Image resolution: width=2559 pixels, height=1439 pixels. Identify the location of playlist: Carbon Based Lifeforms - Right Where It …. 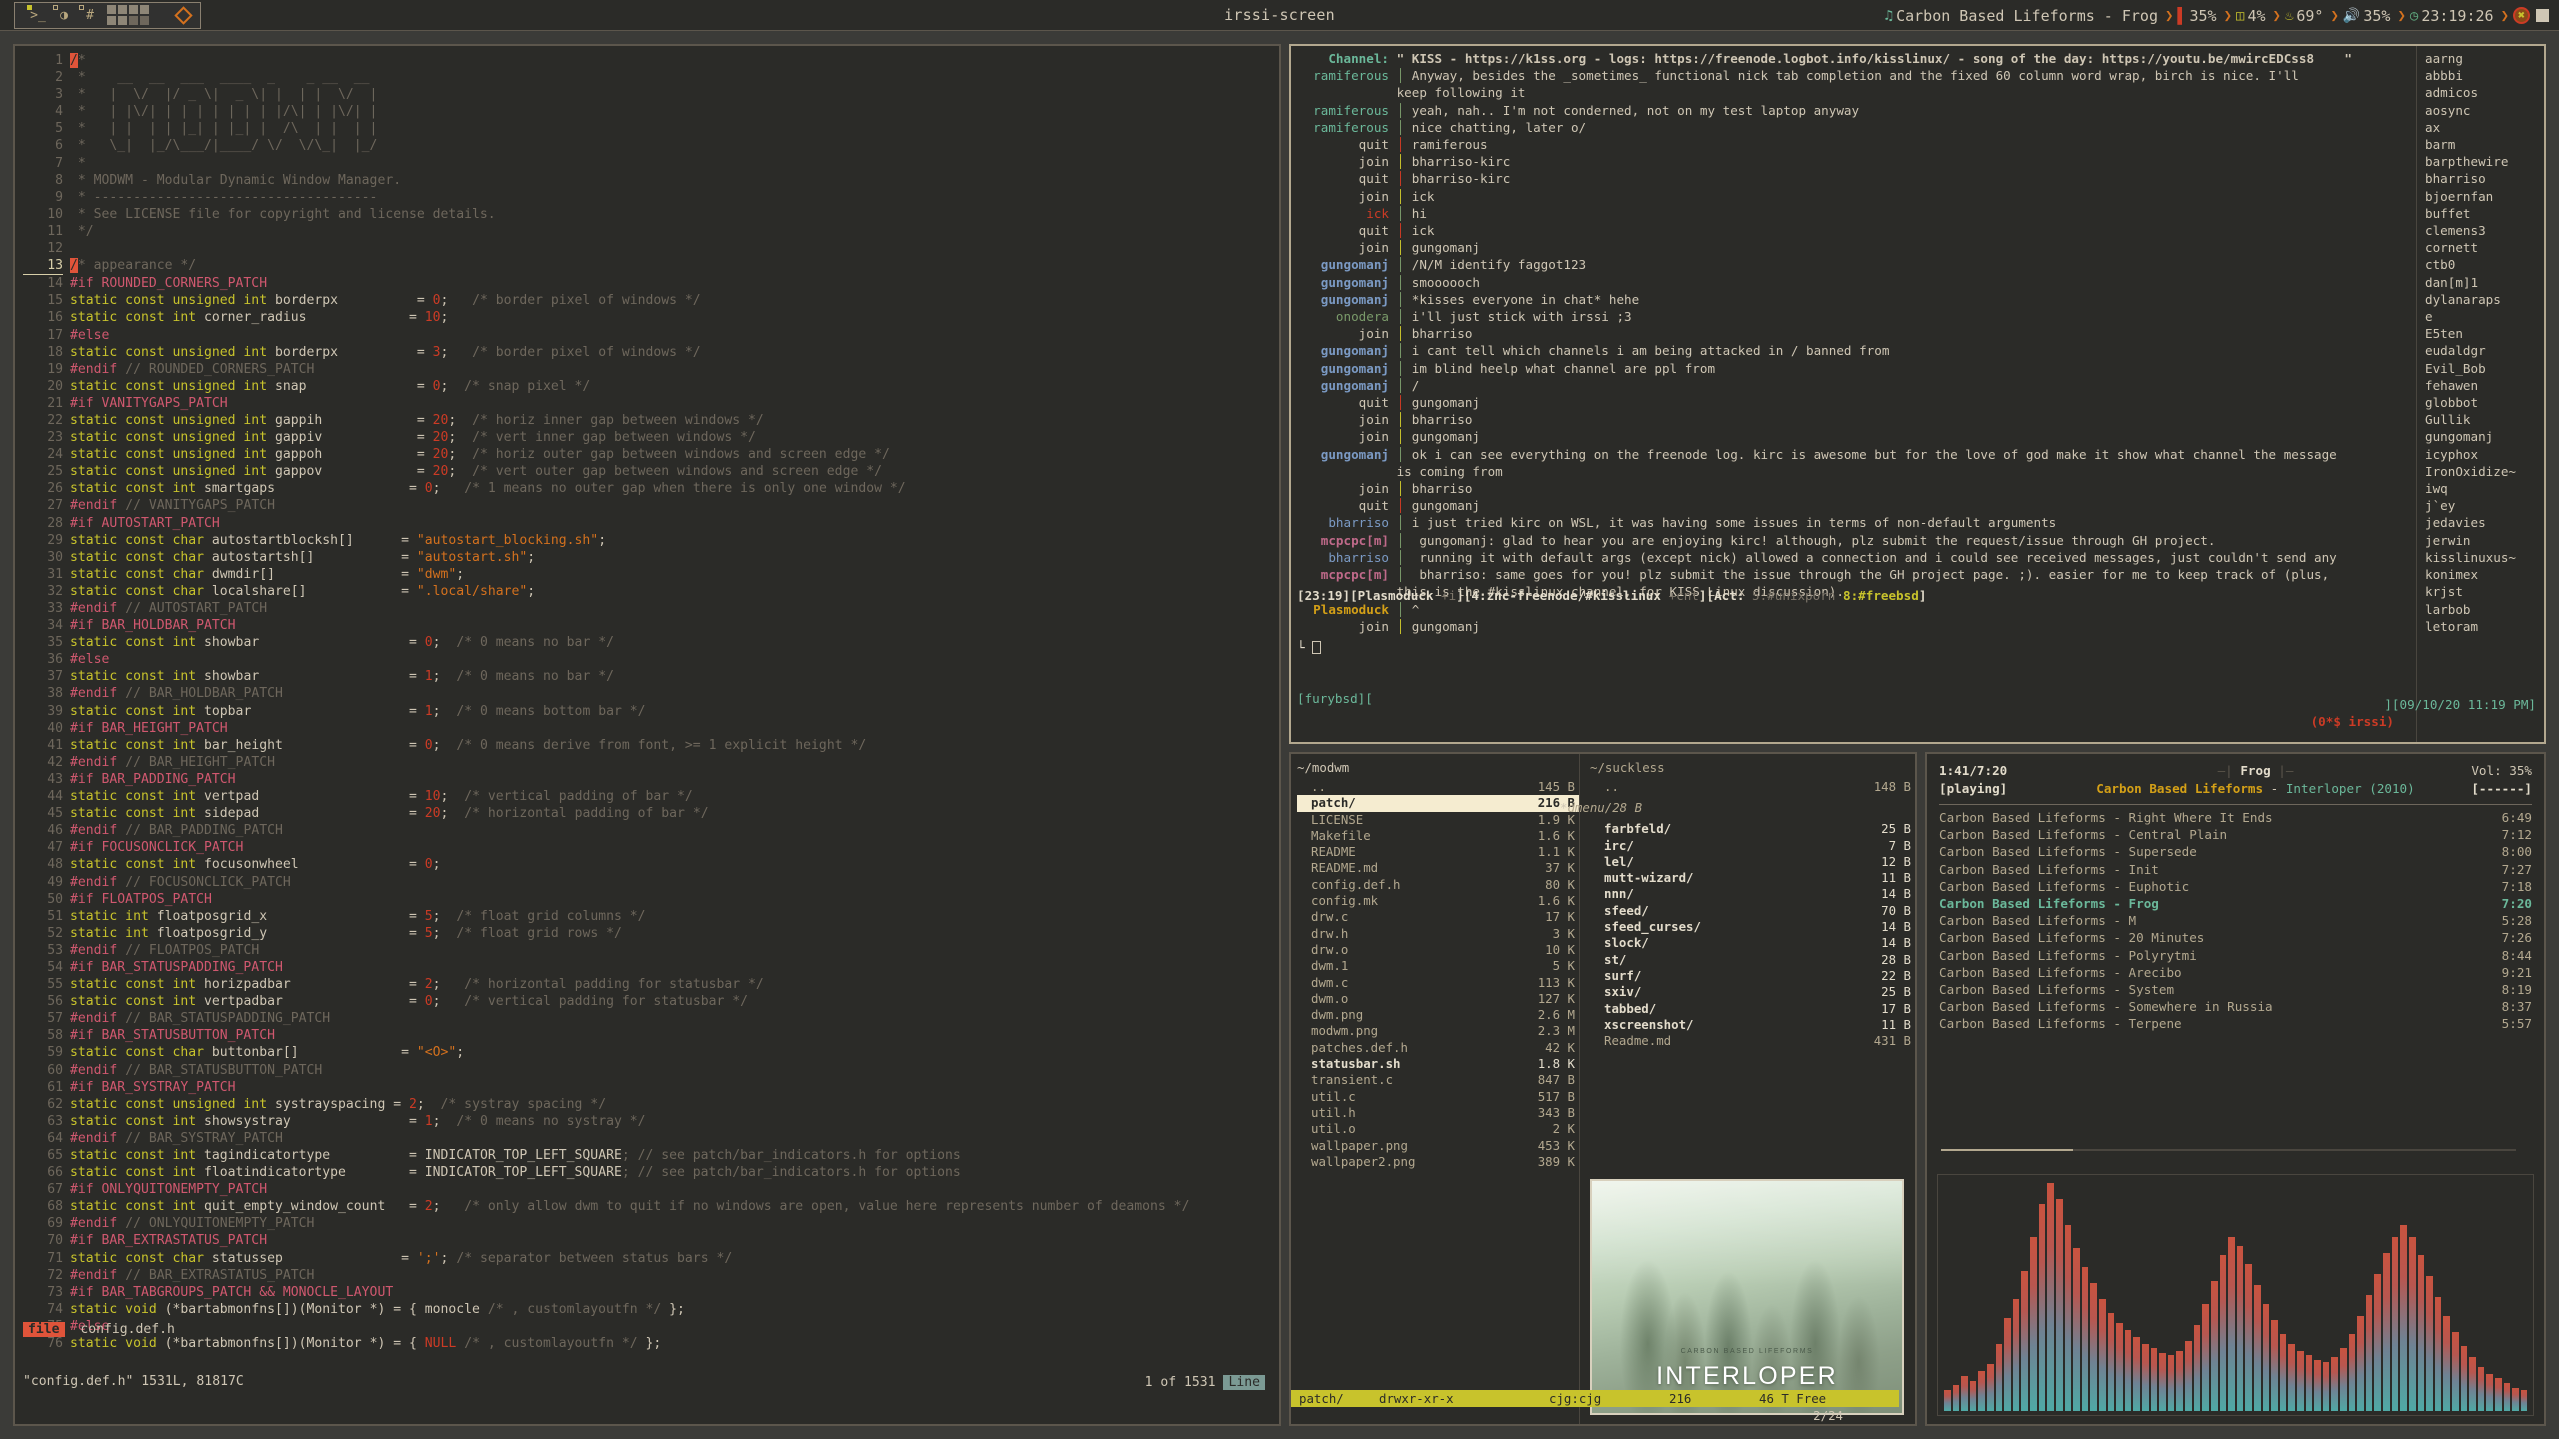
(2235, 921).